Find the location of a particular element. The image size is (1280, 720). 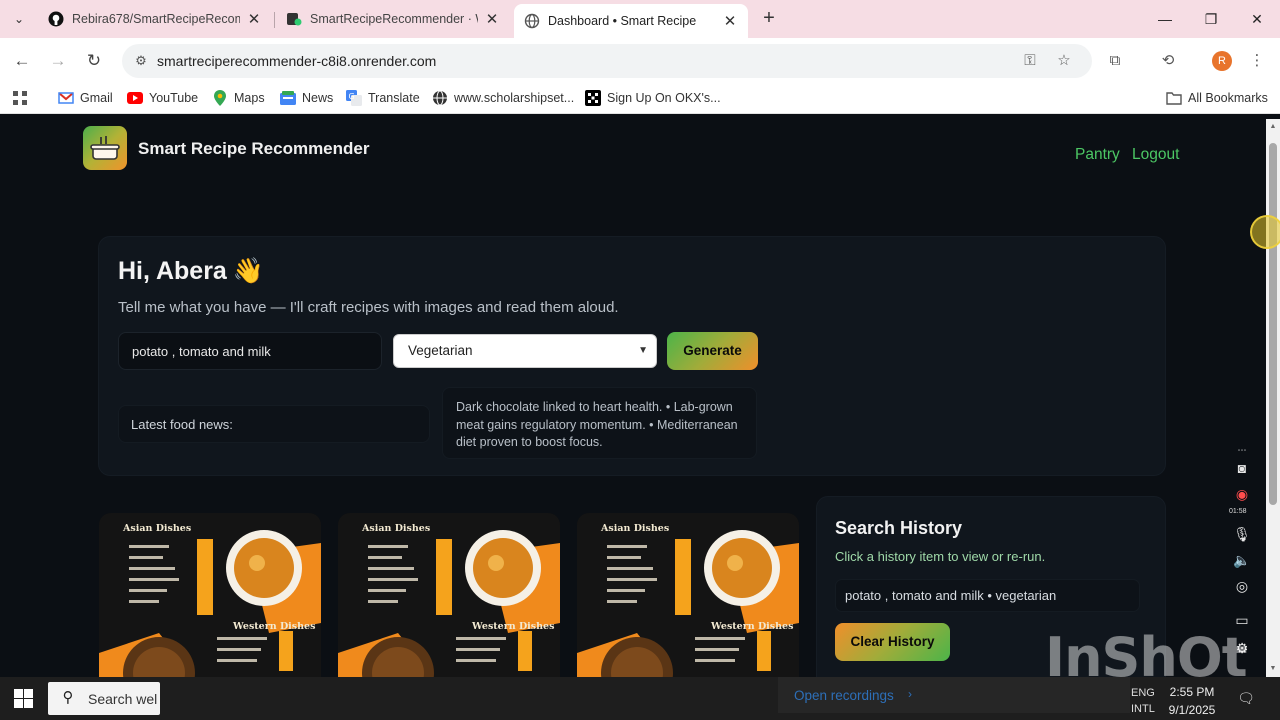

globe-icon is located at coordinates (532, 21).